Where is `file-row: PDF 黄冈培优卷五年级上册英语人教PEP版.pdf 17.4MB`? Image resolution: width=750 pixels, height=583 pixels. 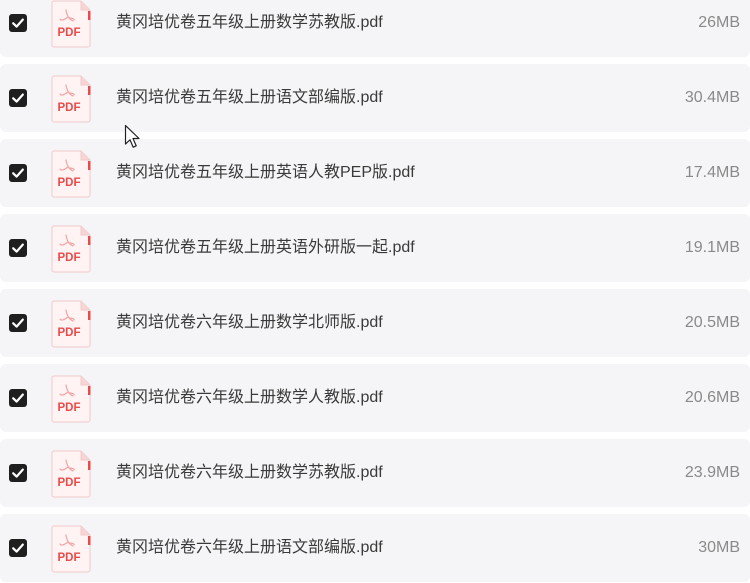
file-row: PDF 黄冈培优卷五年级上册英语人教PEP版.pdf 17.4MB is located at coordinates (375, 173).